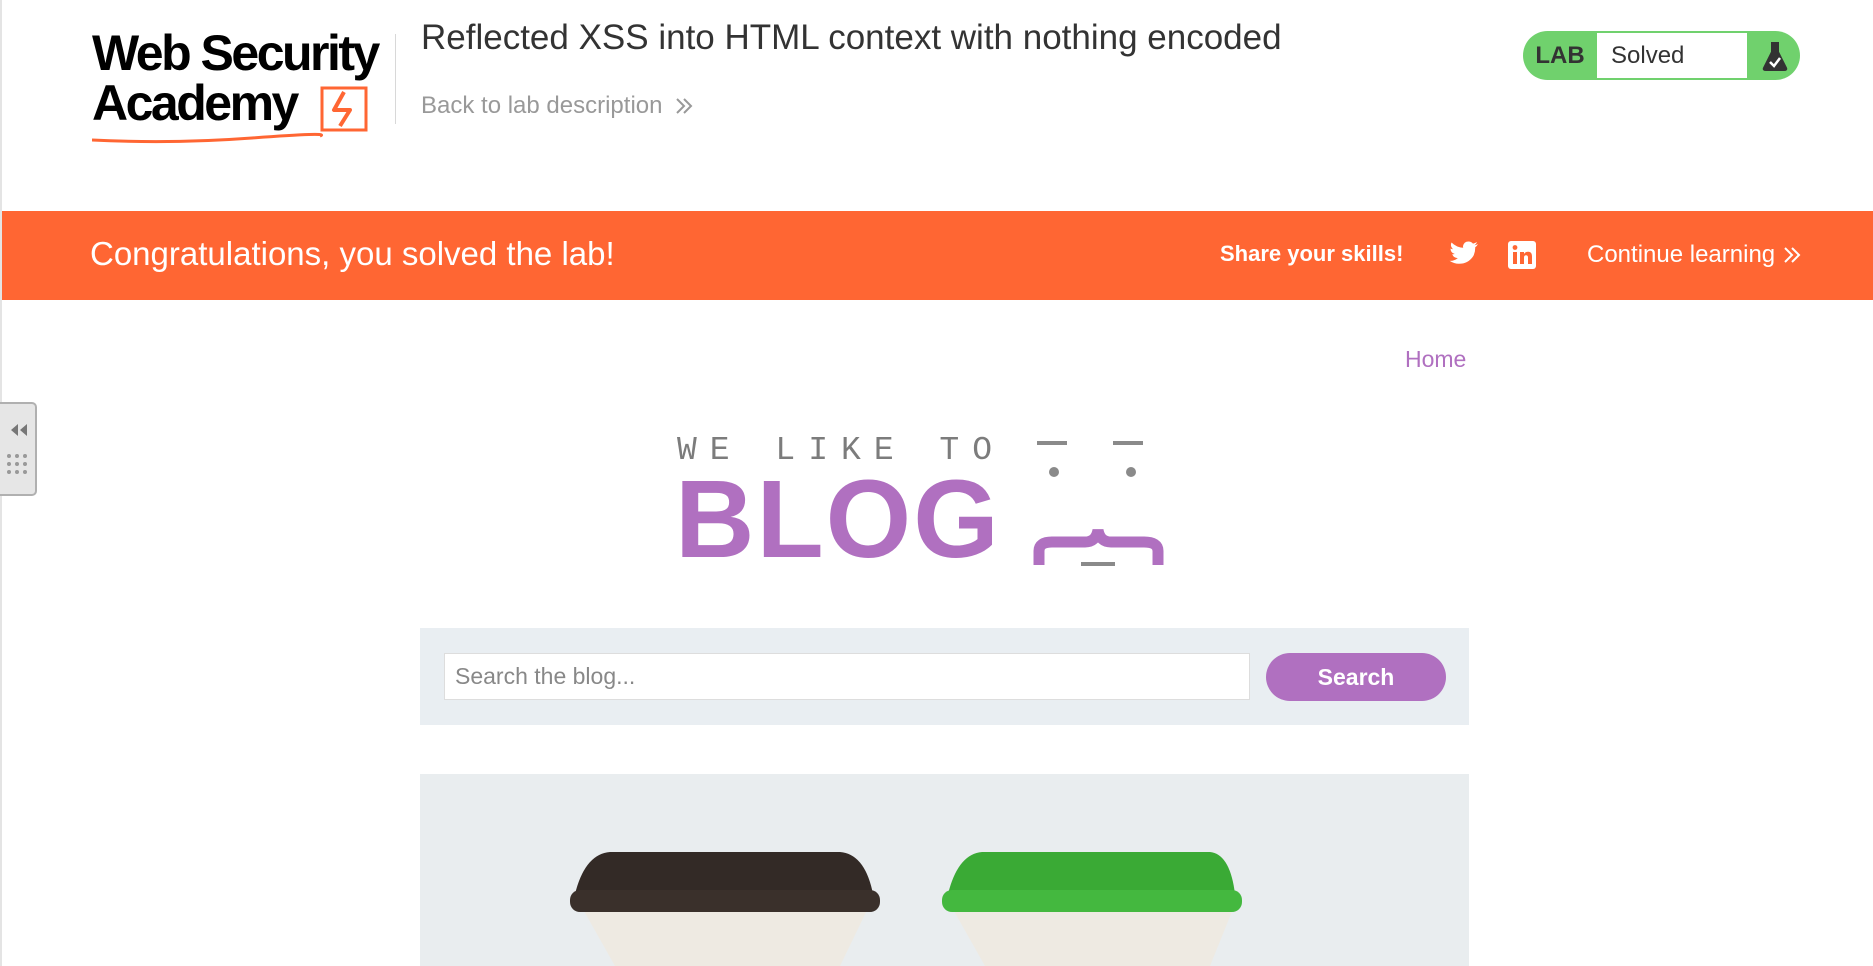  What do you see at coordinates (207, 138) in the screenshot?
I see `logo-underline` at bounding box center [207, 138].